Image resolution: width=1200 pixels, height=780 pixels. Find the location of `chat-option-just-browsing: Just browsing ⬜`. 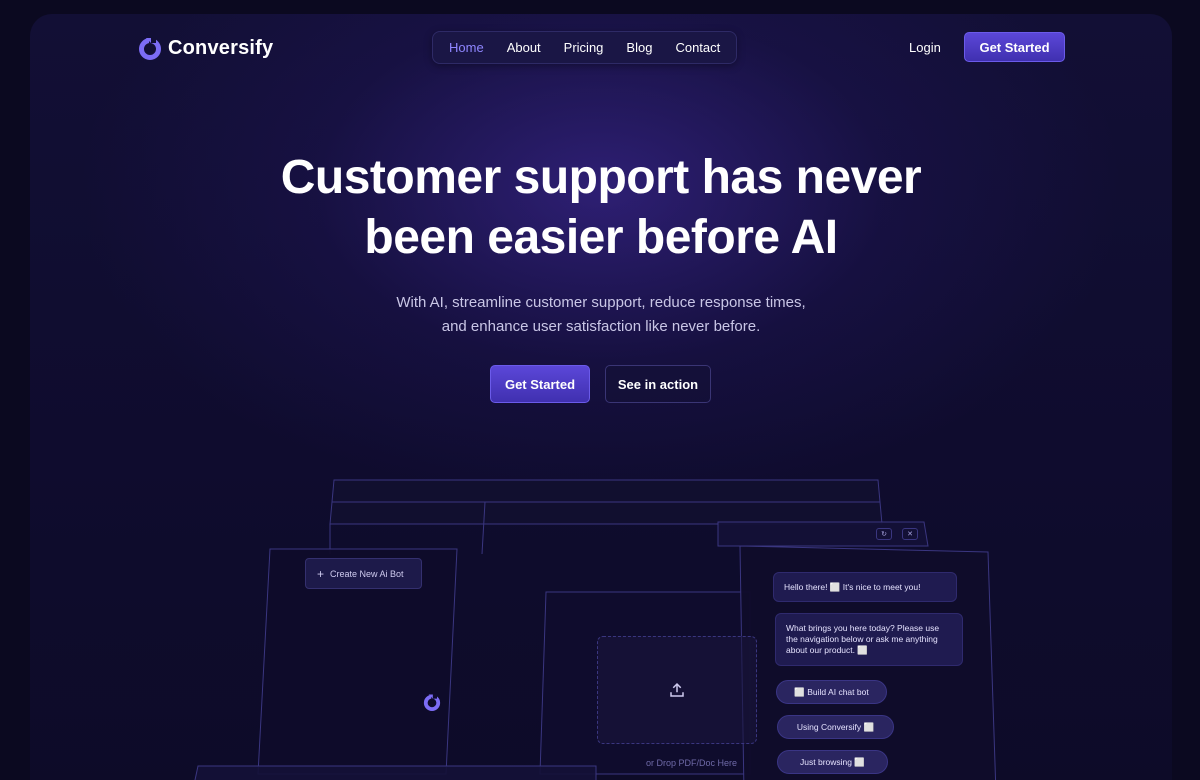

chat-option-just-browsing: Just browsing ⬜ is located at coordinates (832, 762).